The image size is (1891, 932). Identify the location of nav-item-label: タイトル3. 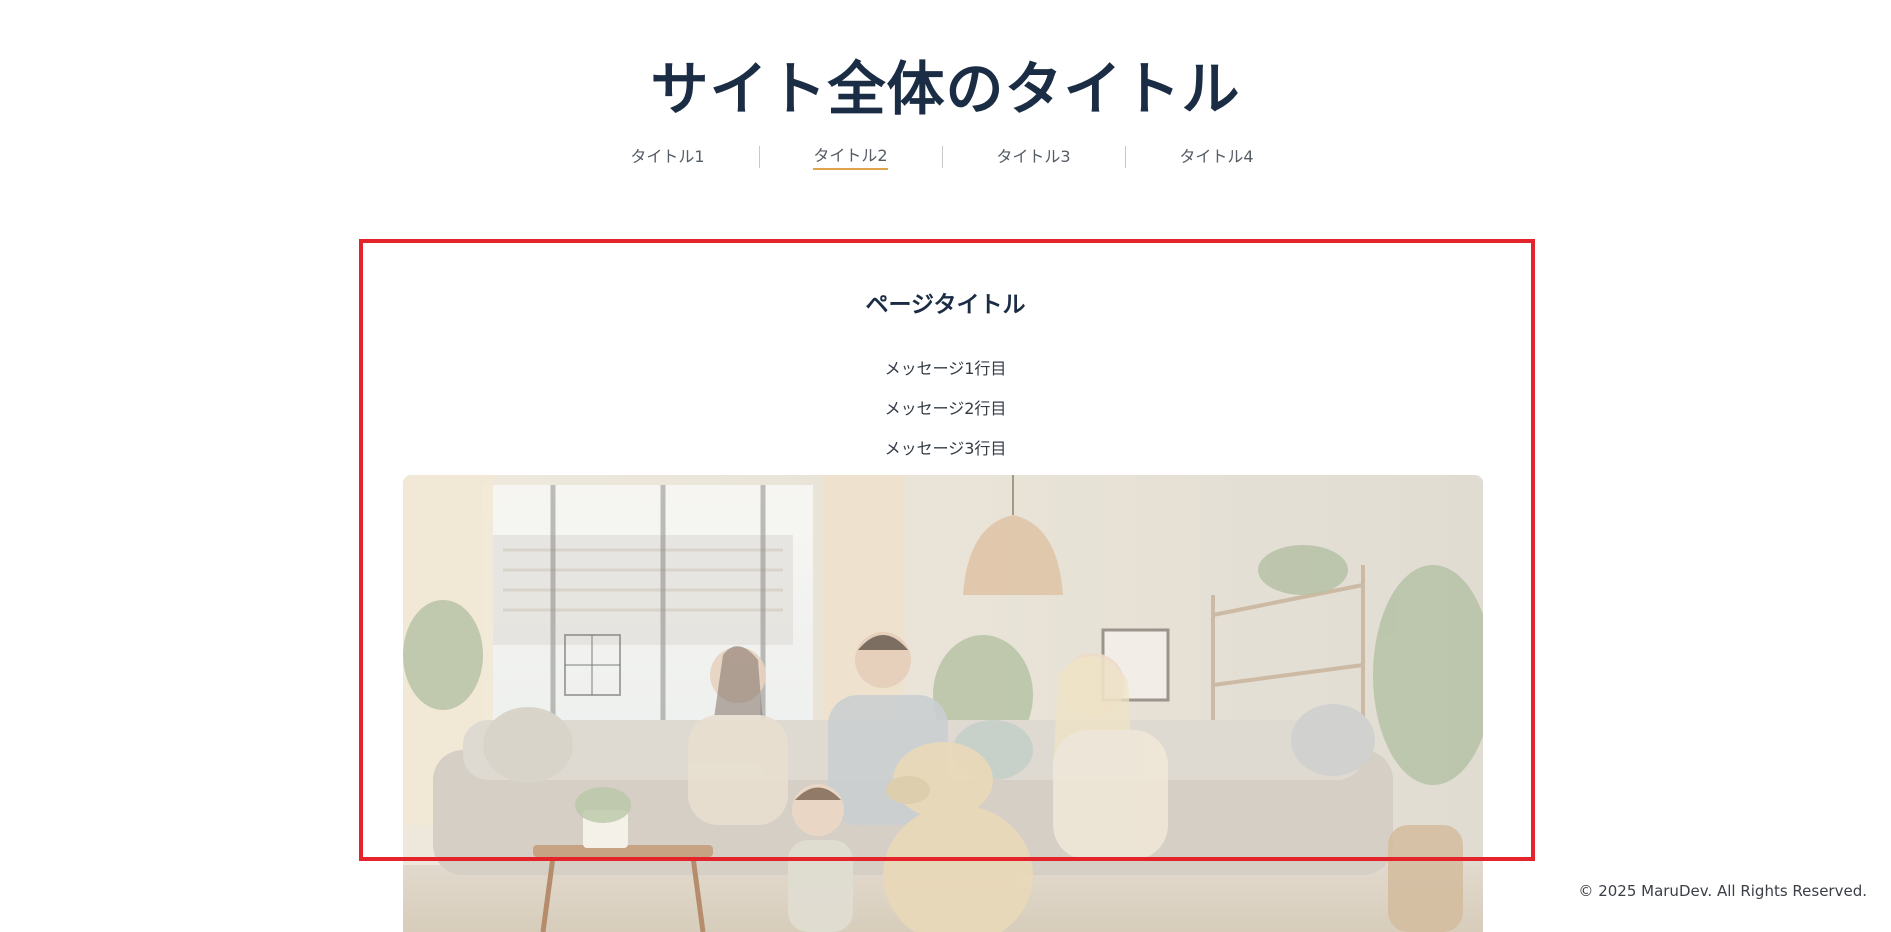
(1033, 156).